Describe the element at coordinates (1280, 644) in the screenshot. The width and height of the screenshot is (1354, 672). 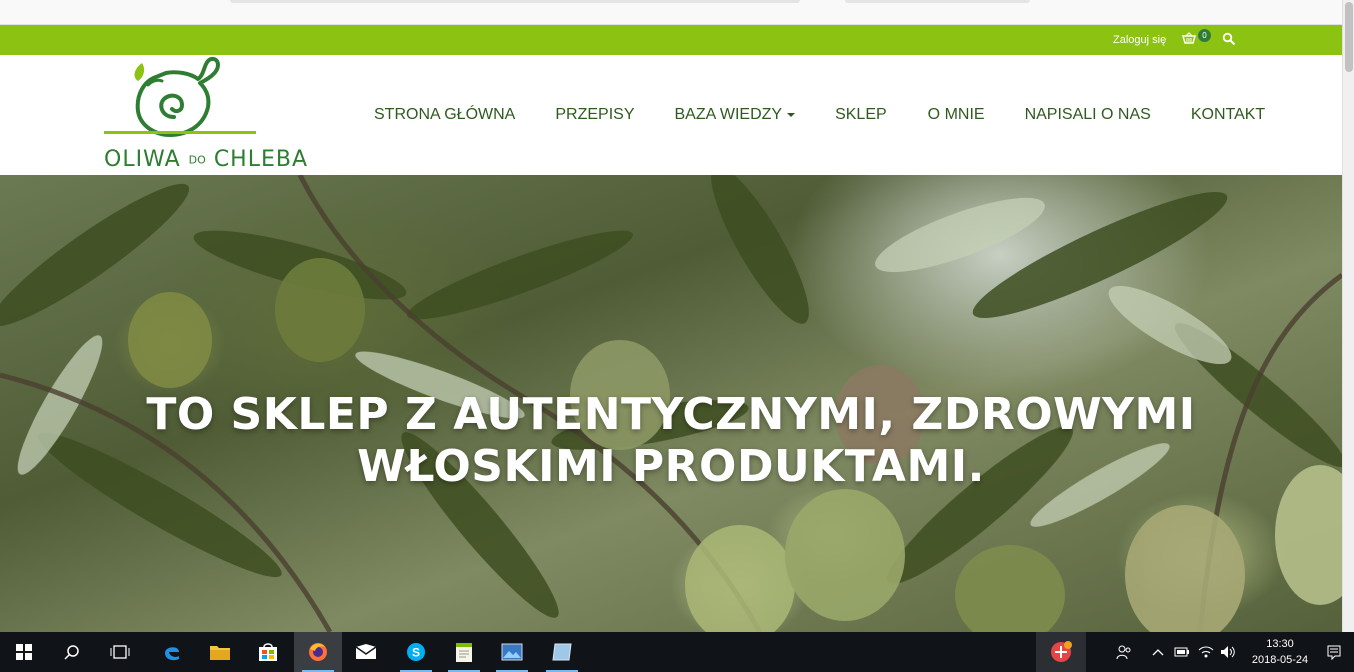
I see `clock-time: 13:30` at that location.